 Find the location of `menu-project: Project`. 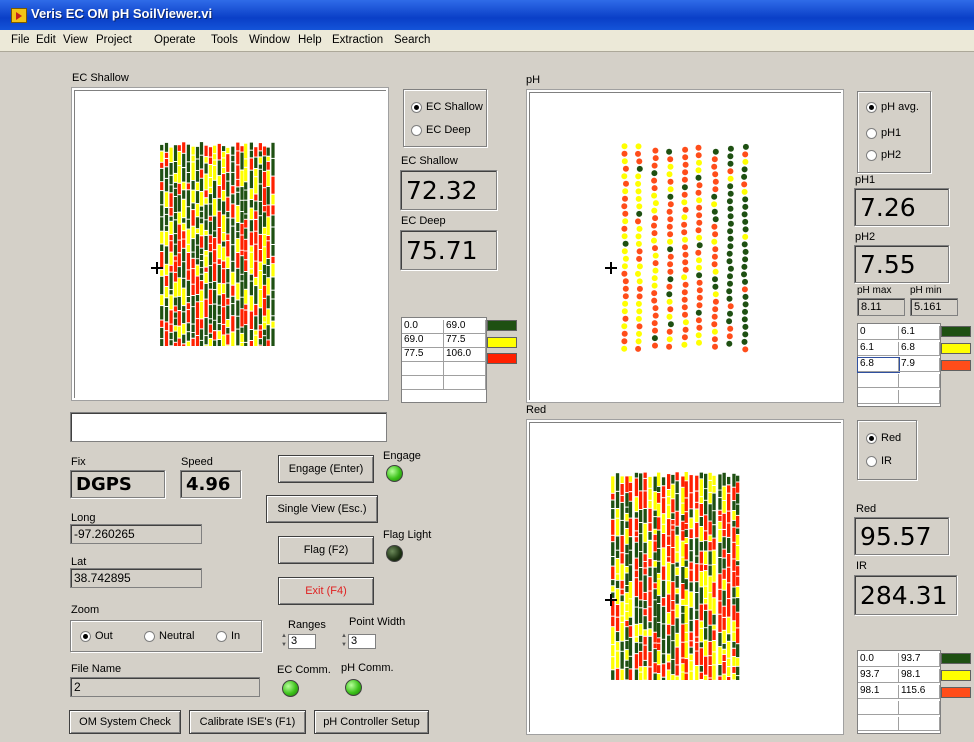

menu-project: Project is located at coordinates (114, 40).